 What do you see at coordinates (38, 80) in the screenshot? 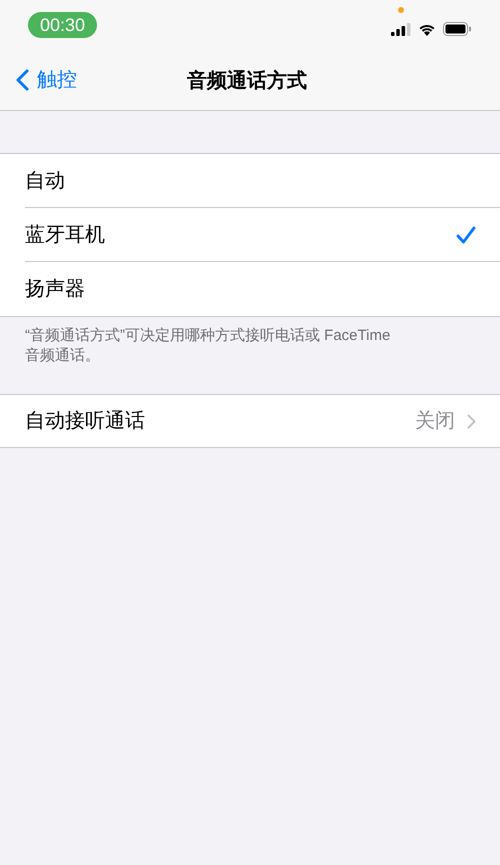
I see `back-button: 触控` at bounding box center [38, 80].